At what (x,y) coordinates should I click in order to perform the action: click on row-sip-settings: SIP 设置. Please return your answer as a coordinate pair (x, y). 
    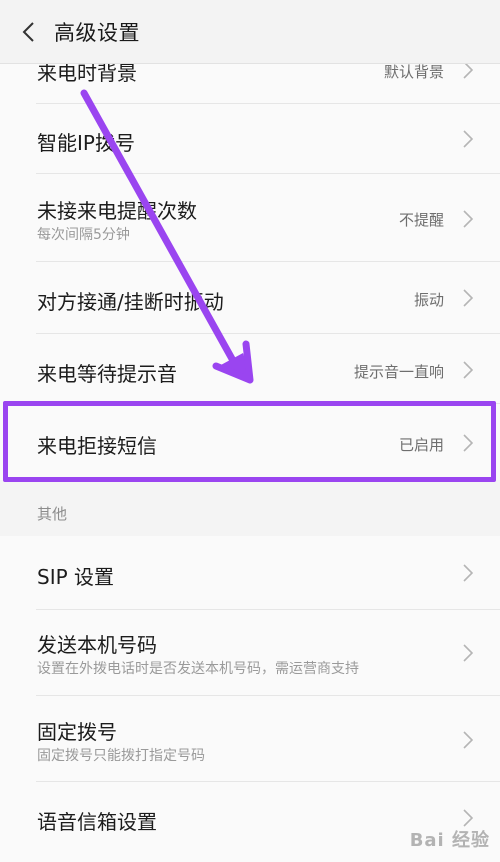
    Looking at the image, I should click on (250, 573).